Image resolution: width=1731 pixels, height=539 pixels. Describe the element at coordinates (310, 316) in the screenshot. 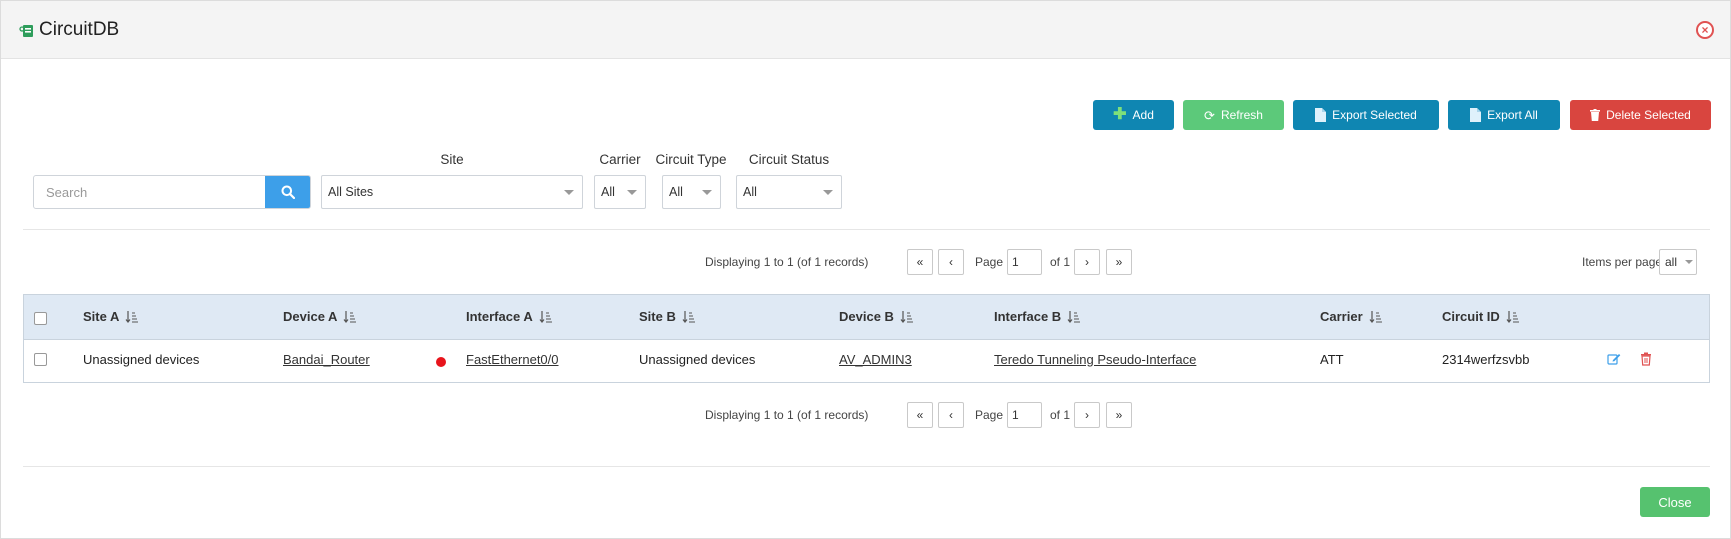

I see `column-header-label: Device A` at that location.